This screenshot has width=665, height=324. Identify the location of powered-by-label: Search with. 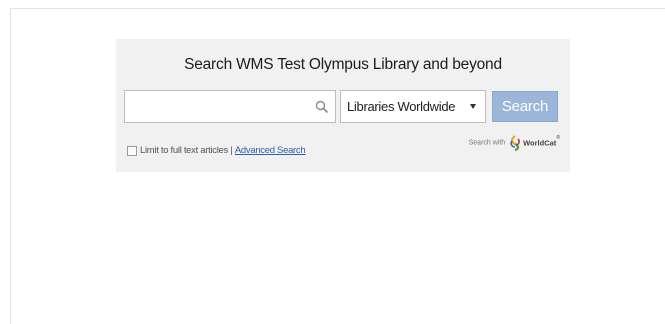
(487, 143).